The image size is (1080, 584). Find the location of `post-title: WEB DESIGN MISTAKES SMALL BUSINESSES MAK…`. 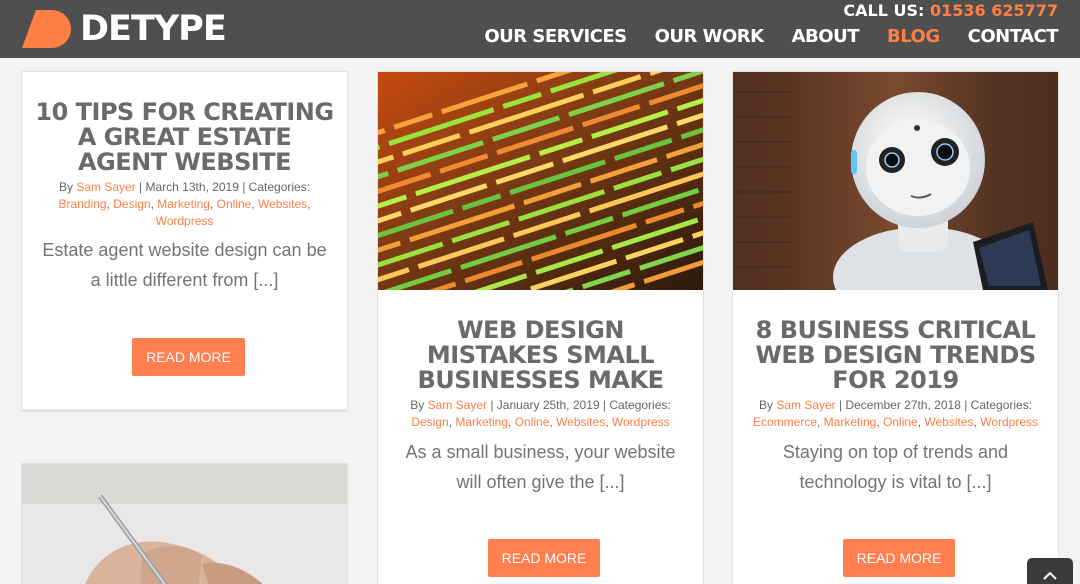

post-title: WEB DESIGN MISTAKES SMALL BUSINESSES MAK… is located at coordinates (540, 355).